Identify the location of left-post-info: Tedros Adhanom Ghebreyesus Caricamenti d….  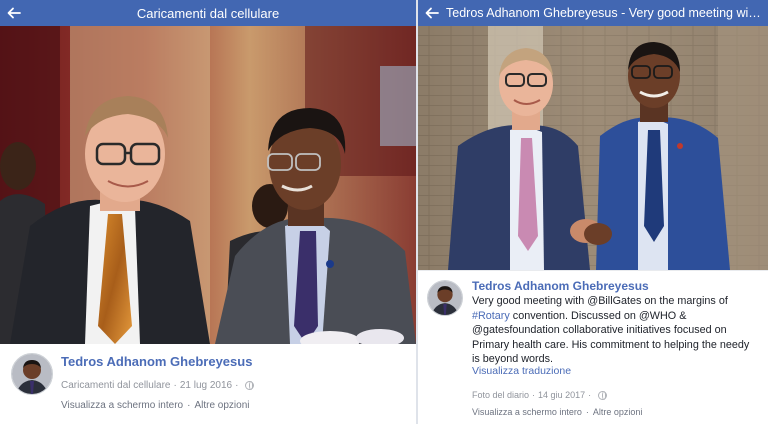
(208, 384).